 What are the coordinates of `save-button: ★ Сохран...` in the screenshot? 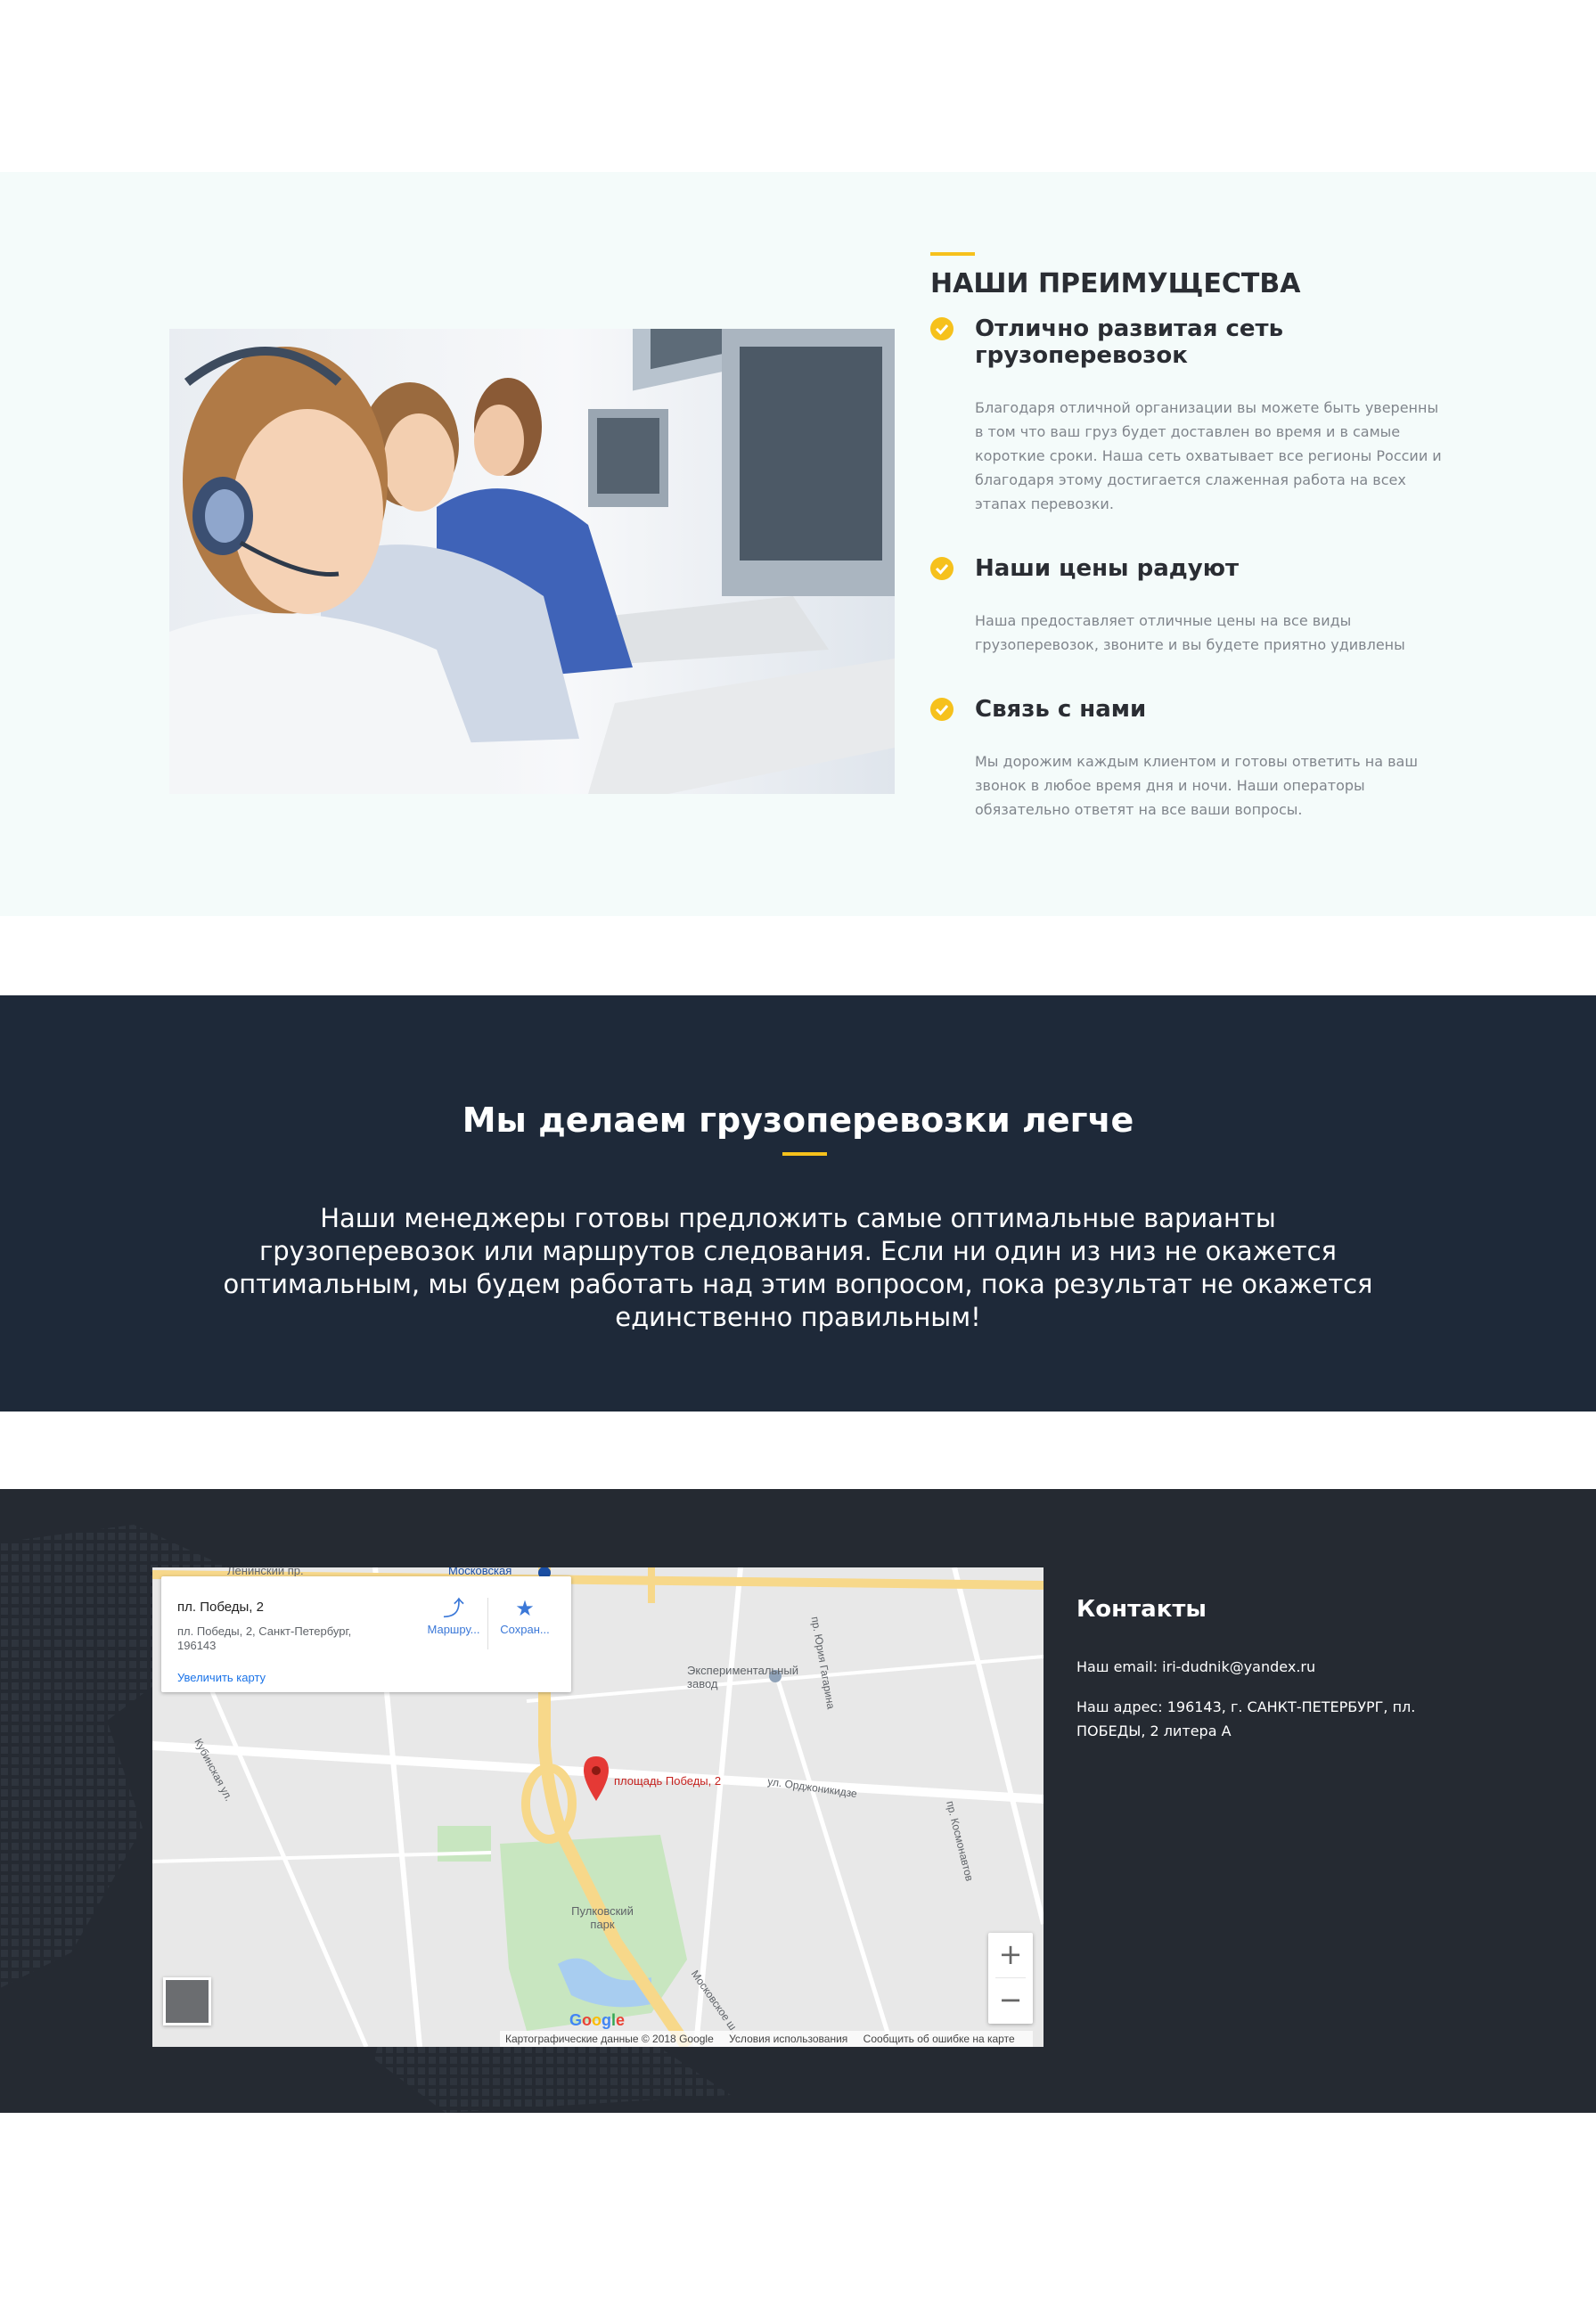 It's located at (525, 1617).